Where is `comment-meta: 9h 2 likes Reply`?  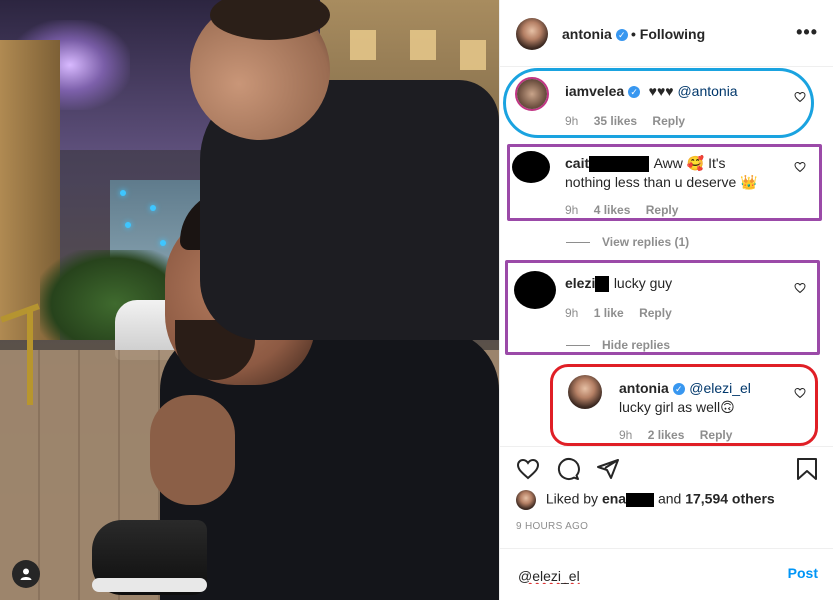
comment-meta: 9h 2 likes Reply is located at coordinates (681, 435).